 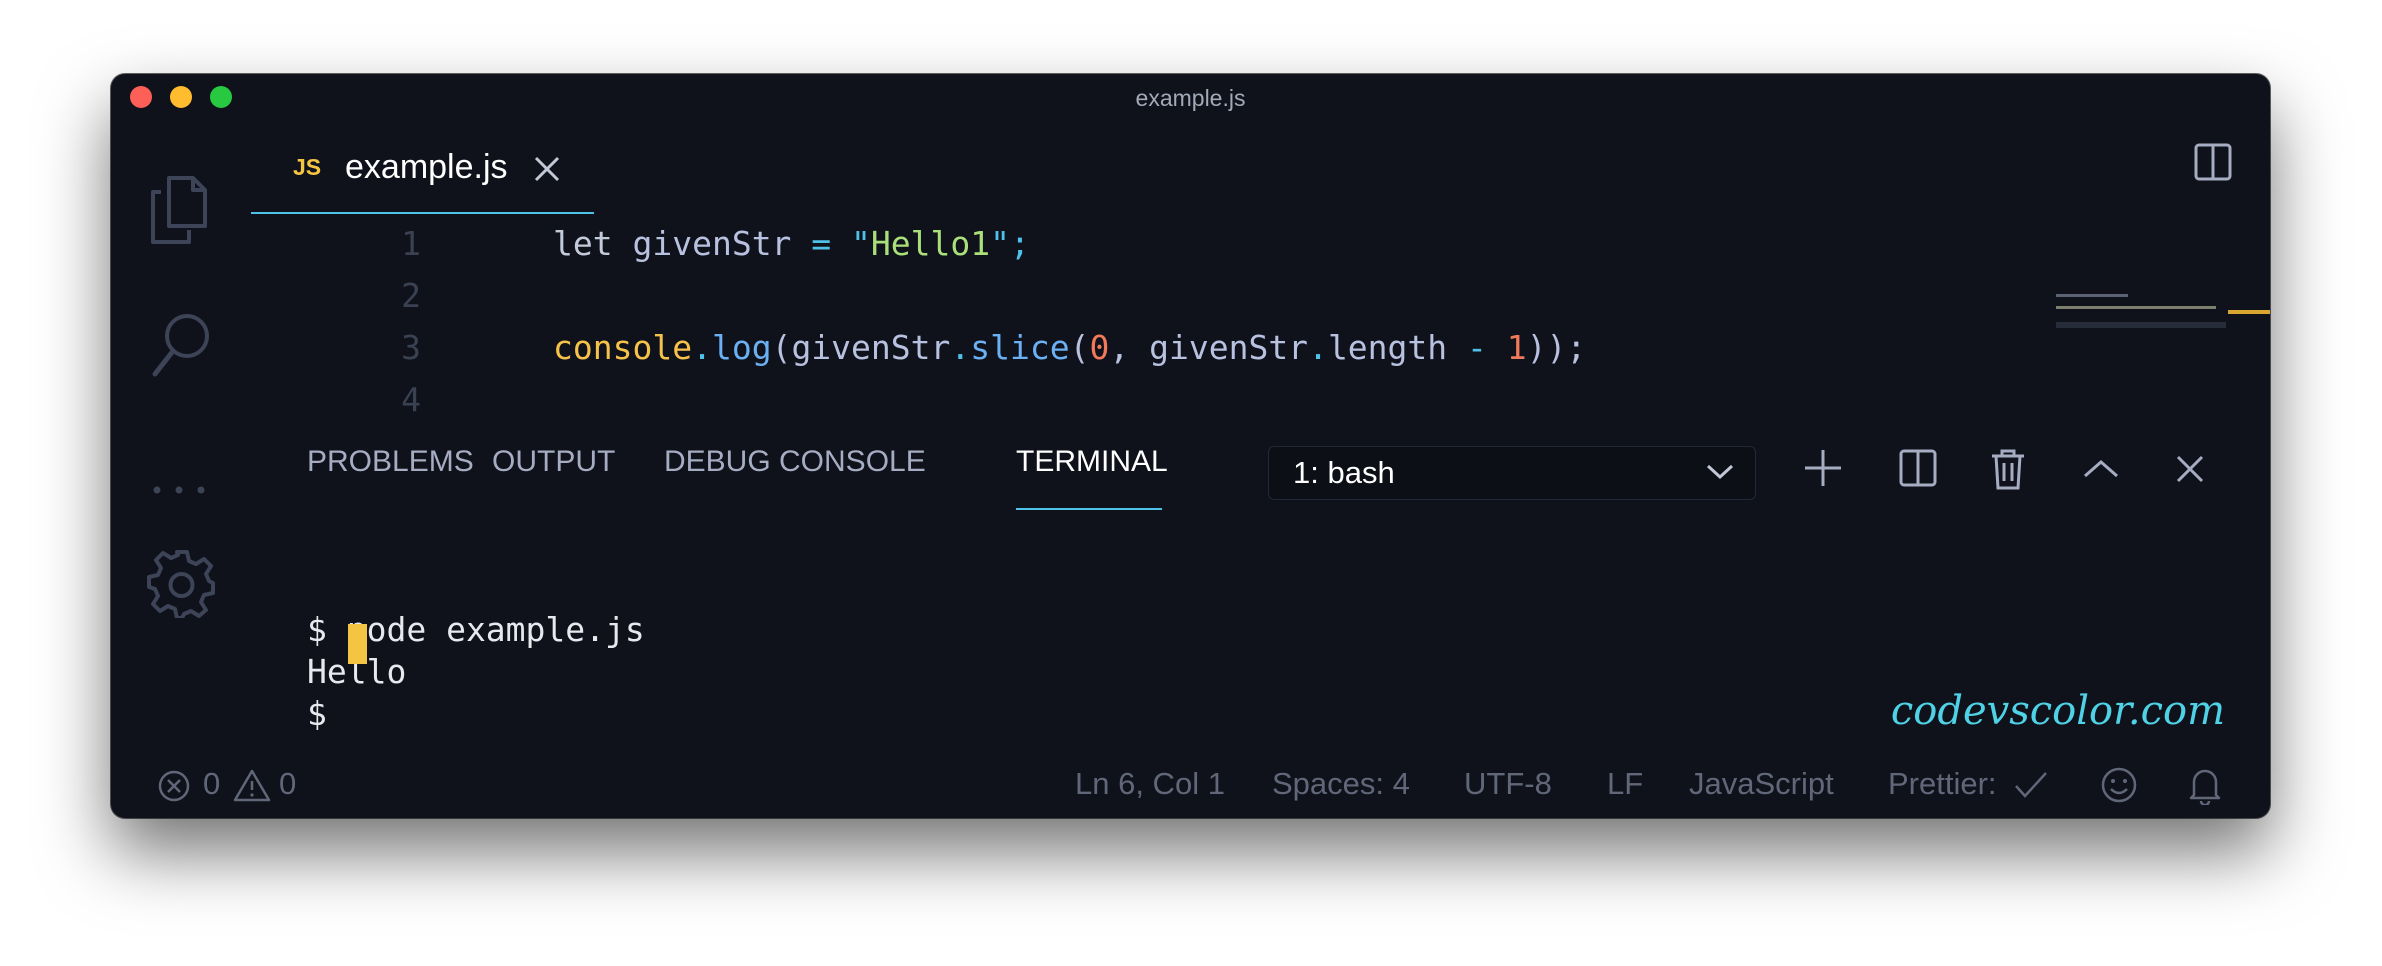 What do you see at coordinates (411, 347) in the screenshot?
I see `line-number: 3` at bounding box center [411, 347].